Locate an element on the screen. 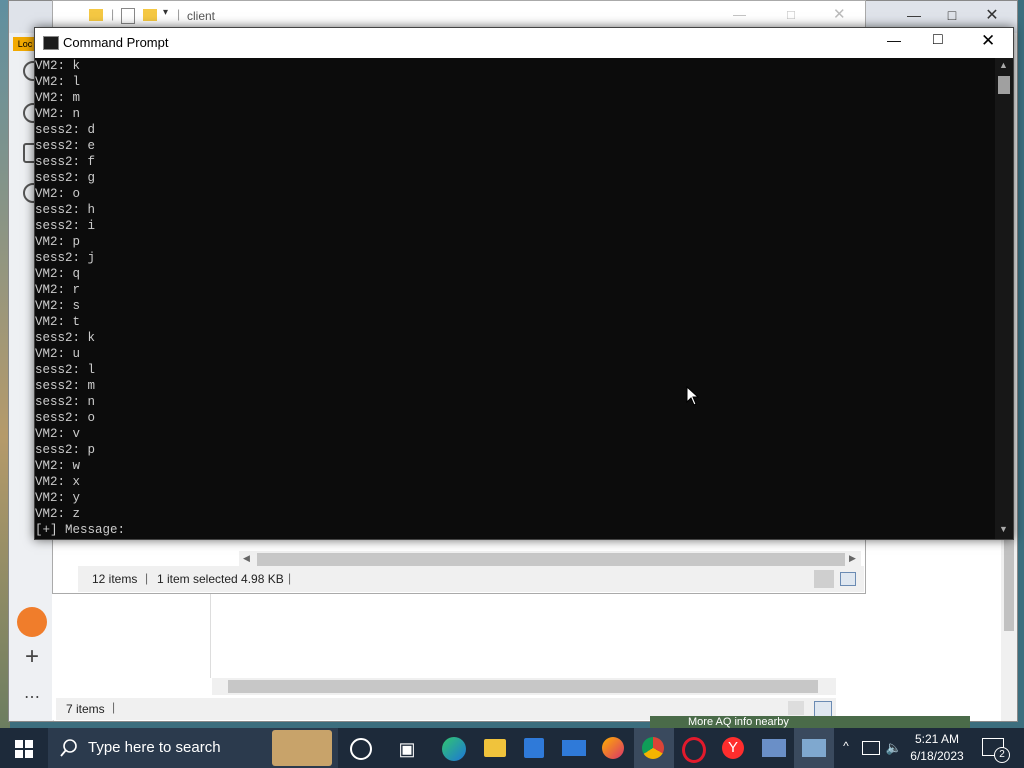 This screenshot has height=768, width=1024. qat-dropdown-icon: ▾ is located at coordinates (165, 12).